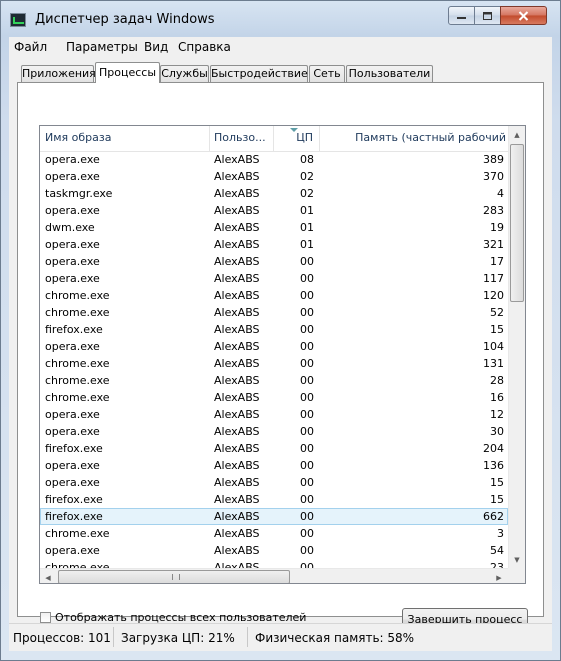 The image size is (561, 661). I want to click on window-title: Диспетчер задач Windows, so click(125, 19).